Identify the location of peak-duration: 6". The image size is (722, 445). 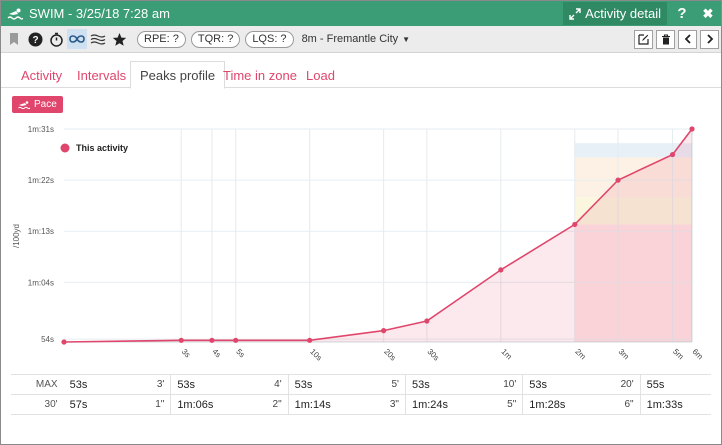
(617, 404).